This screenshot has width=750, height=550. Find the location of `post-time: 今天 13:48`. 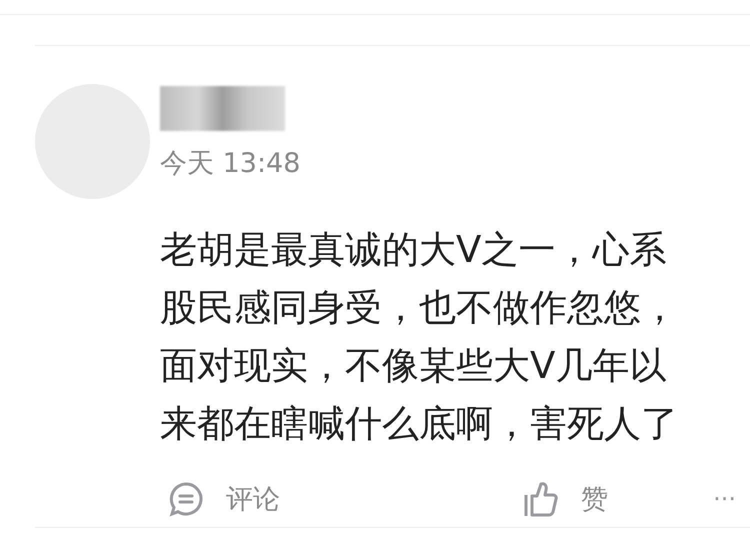

post-time: 今天 13:48 is located at coordinates (230, 164).